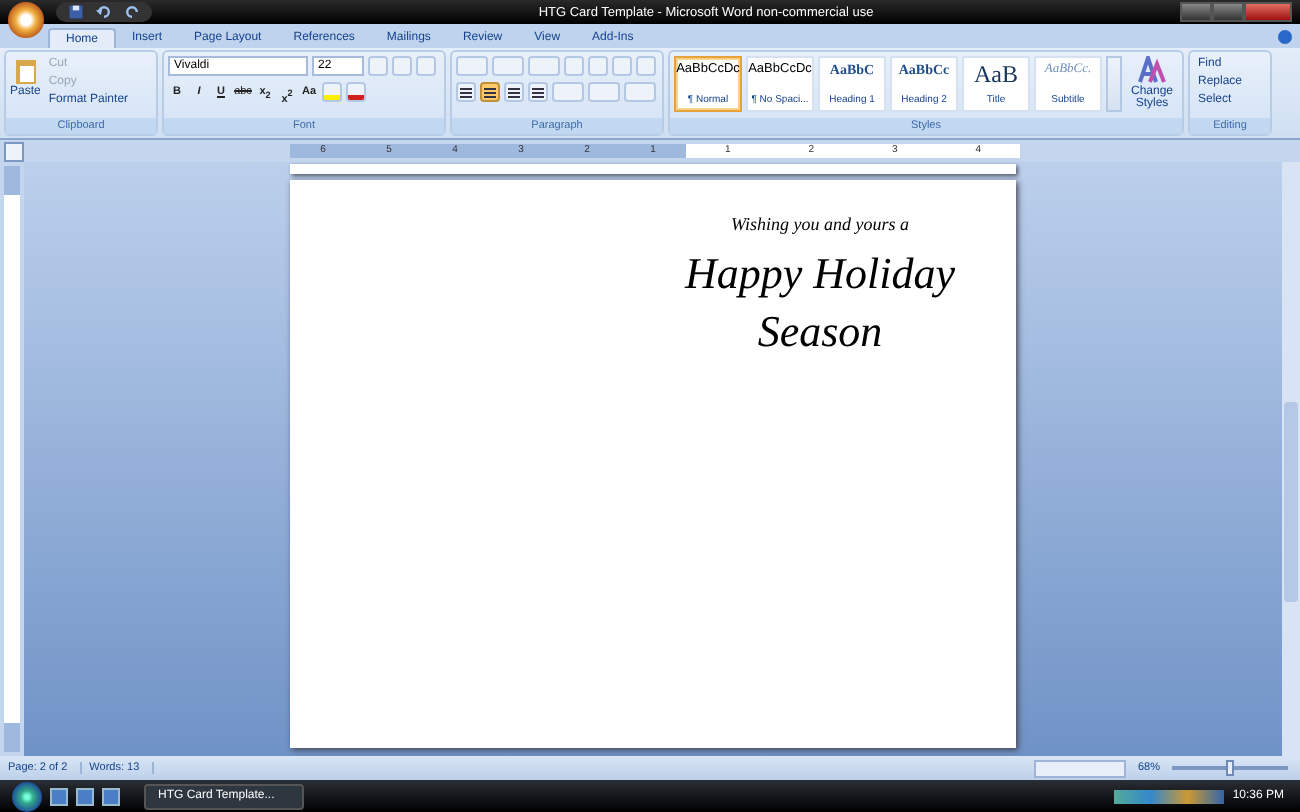  What do you see at coordinates (27, 796) in the screenshot?
I see `start-button` at bounding box center [27, 796].